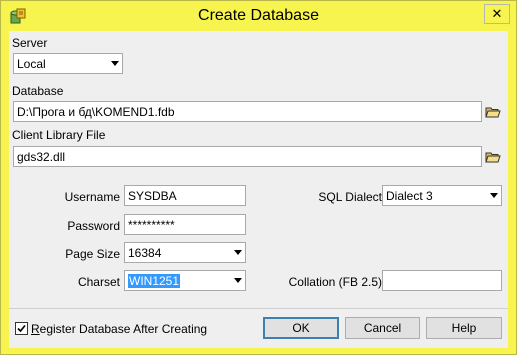  What do you see at coordinates (409, 196) in the screenshot?
I see `sql-dialect-value: Dialect 3` at bounding box center [409, 196].